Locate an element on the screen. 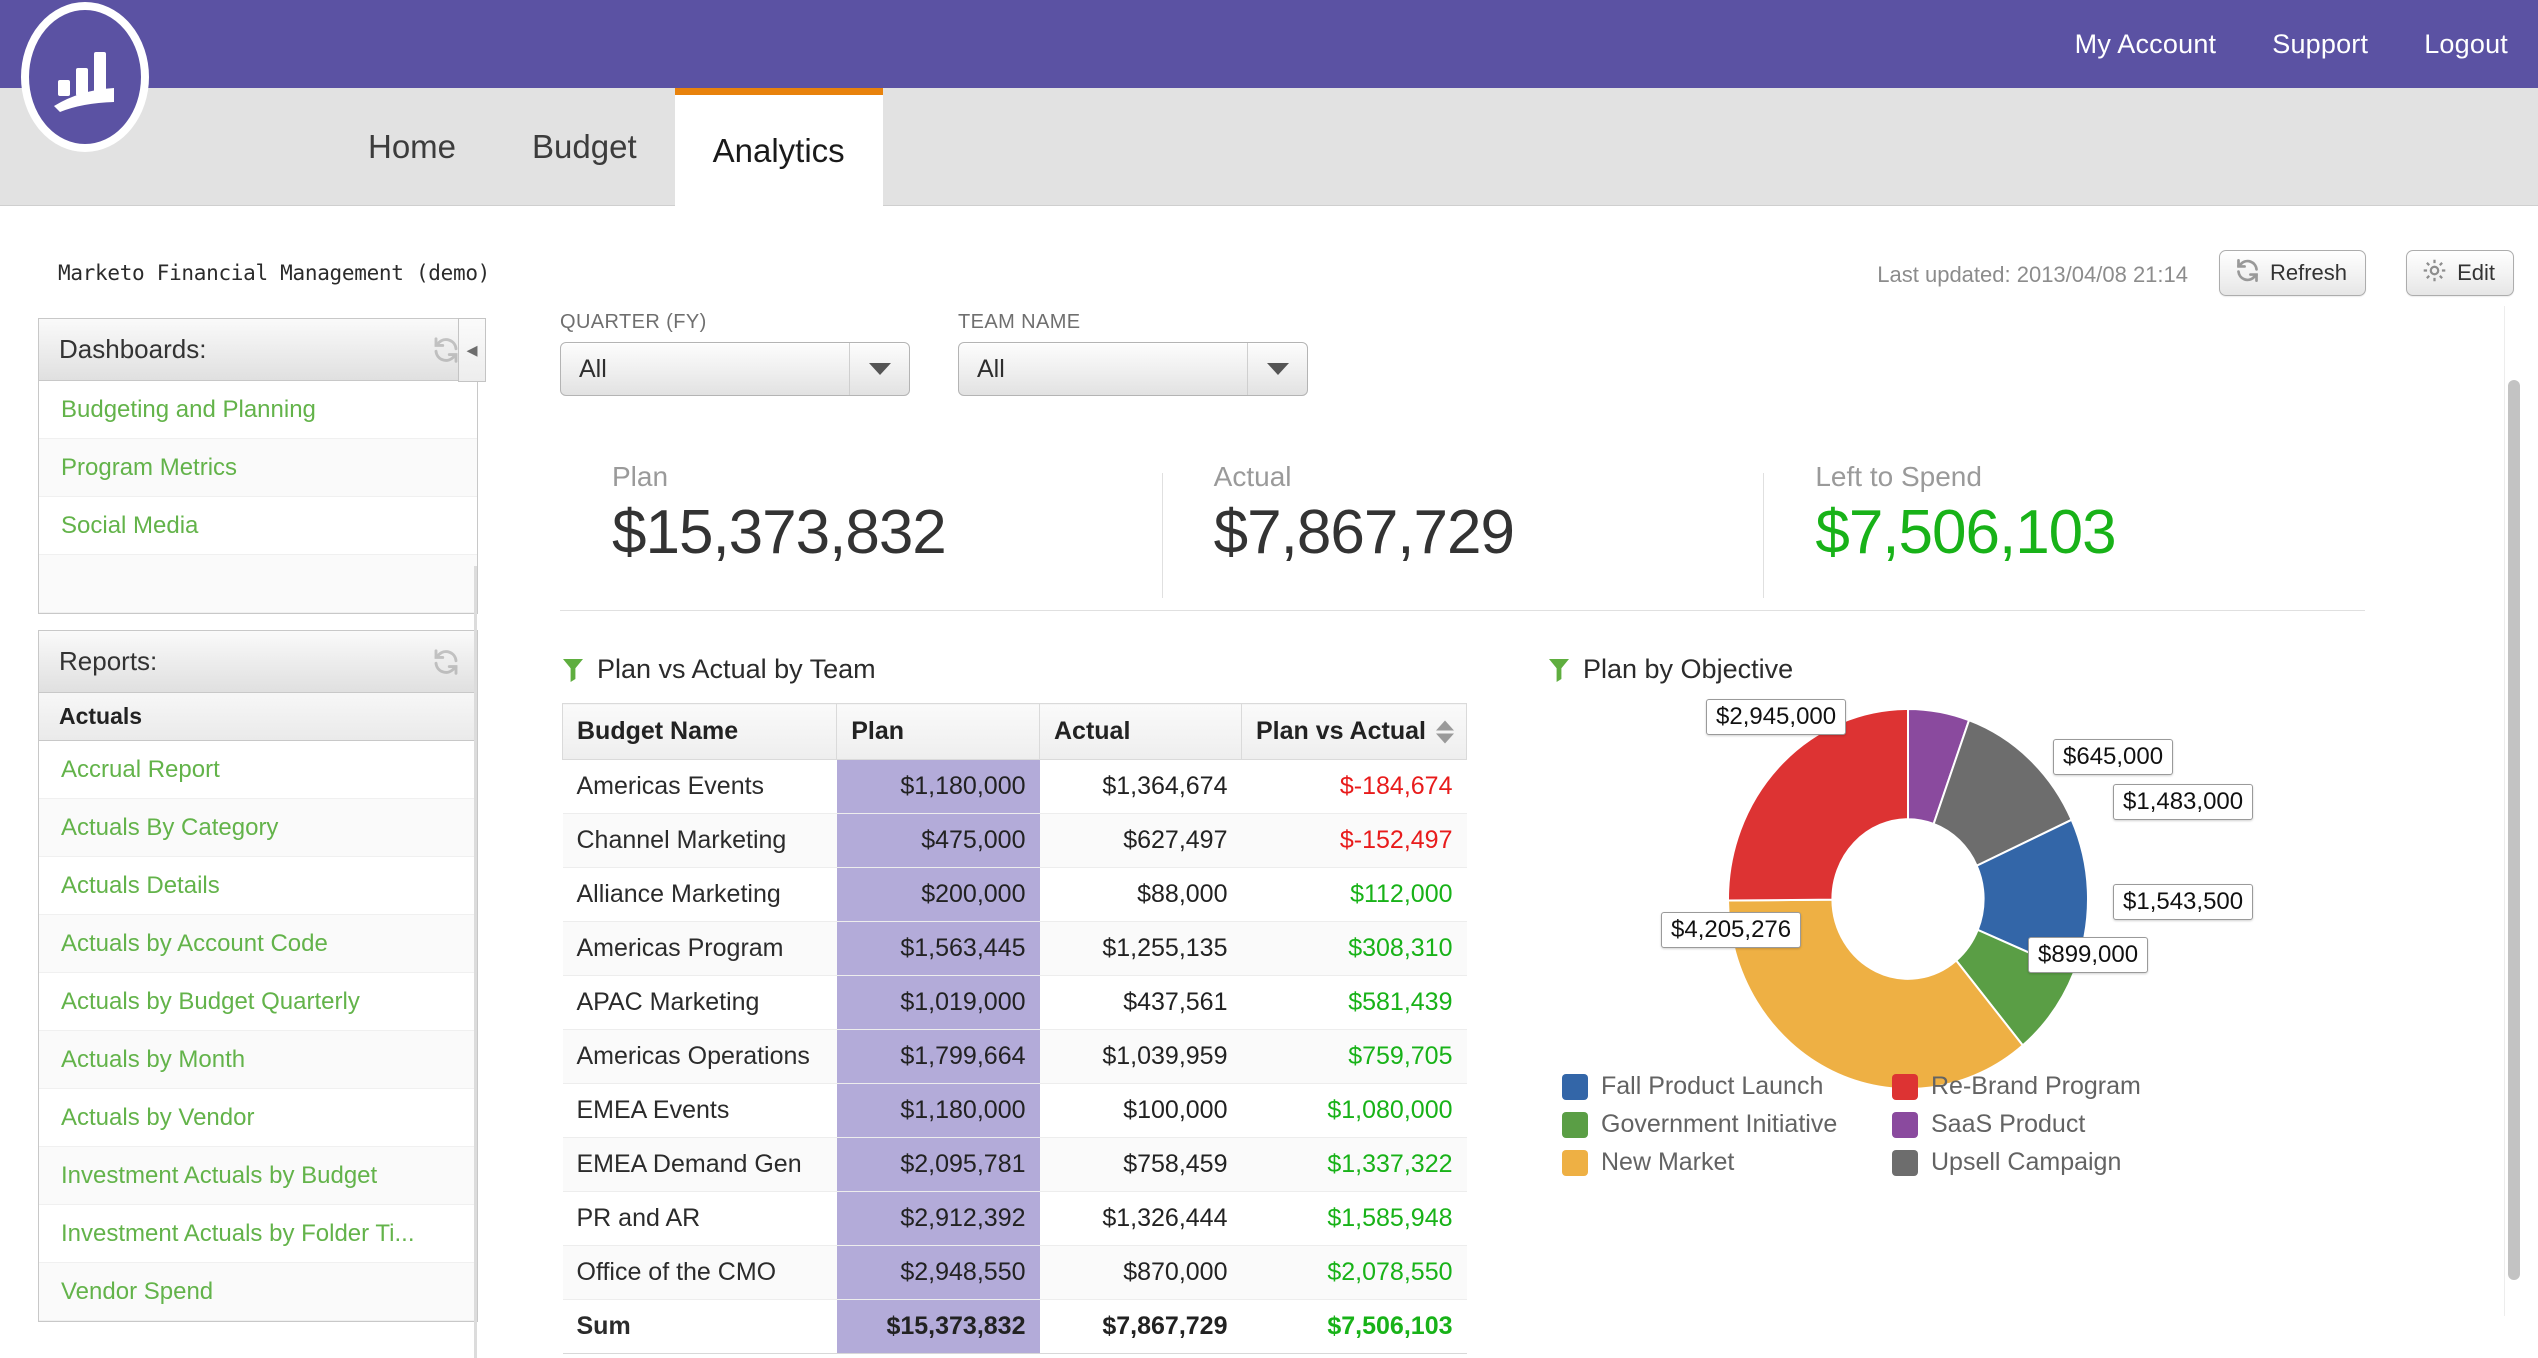 The height and width of the screenshot is (1358, 2538). sidebar-item-investment-actuals-by-budget: Investment Actuals by Budget is located at coordinates (258, 1176).